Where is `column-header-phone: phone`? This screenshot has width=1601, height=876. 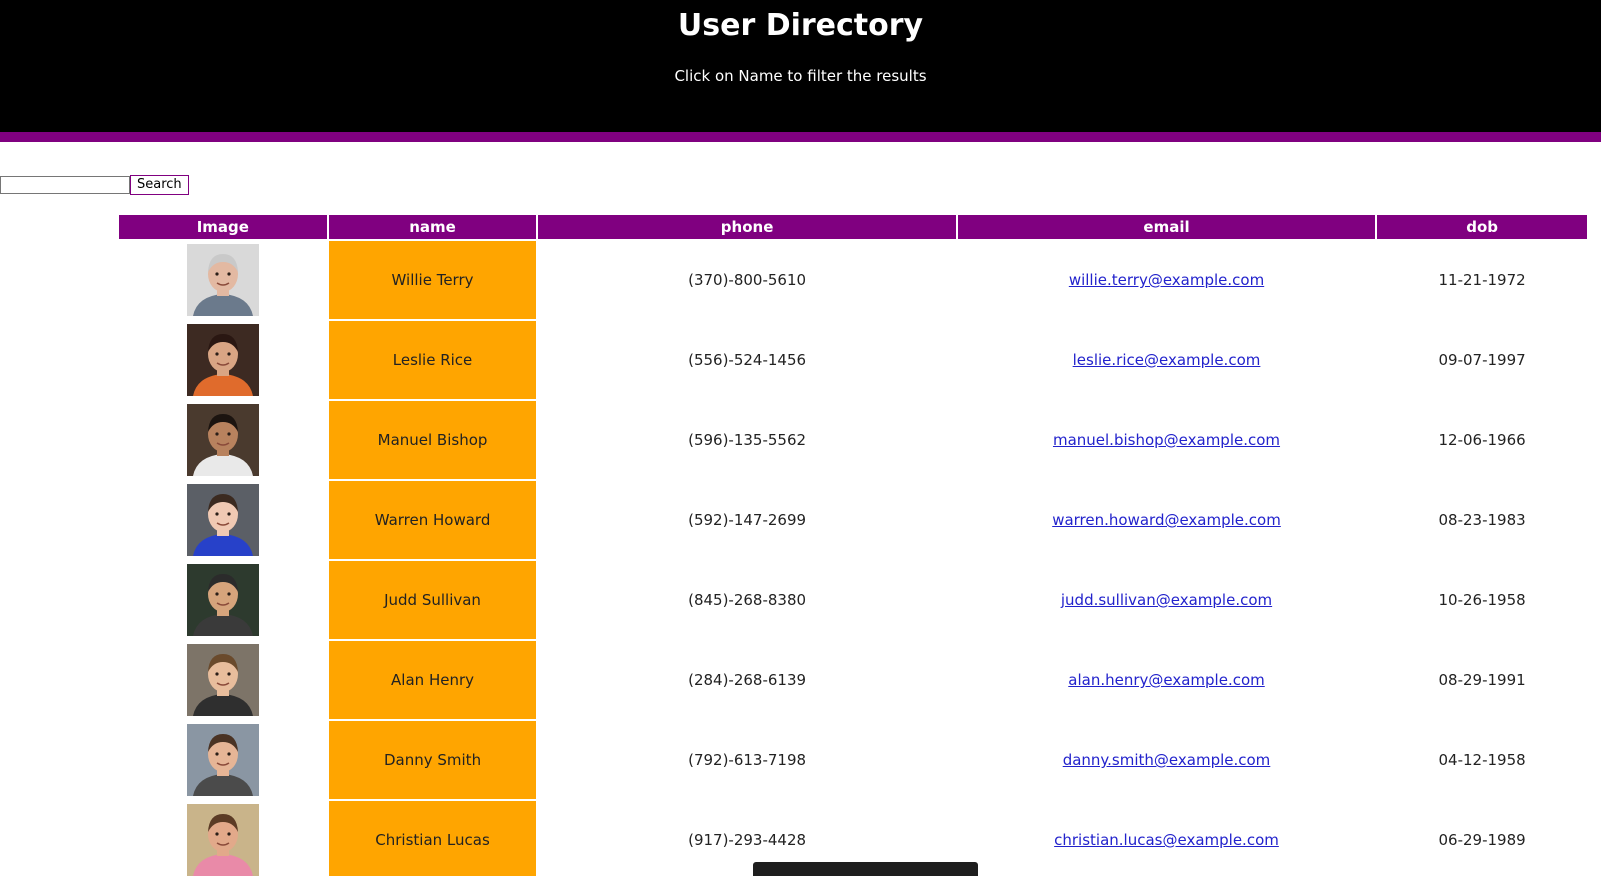 column-header-phone: phone is located at coordinates (747, 227).